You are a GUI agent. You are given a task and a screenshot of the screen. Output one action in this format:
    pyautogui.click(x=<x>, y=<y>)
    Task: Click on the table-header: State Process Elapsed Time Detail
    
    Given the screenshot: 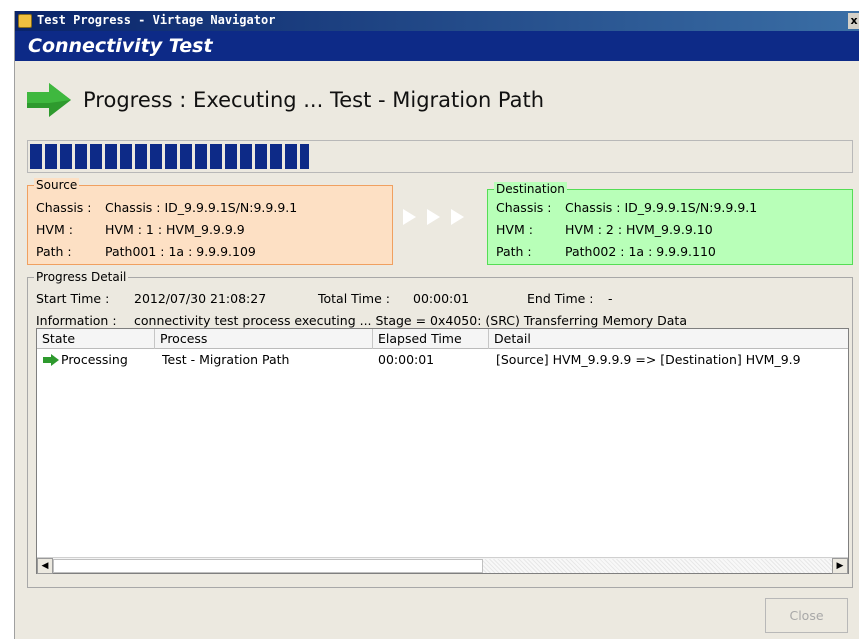 What is the action you would take?
    pyautogui.click(x=442, y=339)
    